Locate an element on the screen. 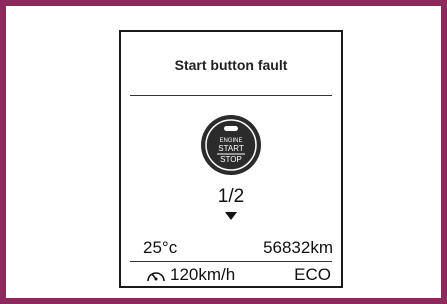 Image resolution: width=447 pixels, height=304 pixels. fault-title: Start button fault is located at coordinates (231, 65).